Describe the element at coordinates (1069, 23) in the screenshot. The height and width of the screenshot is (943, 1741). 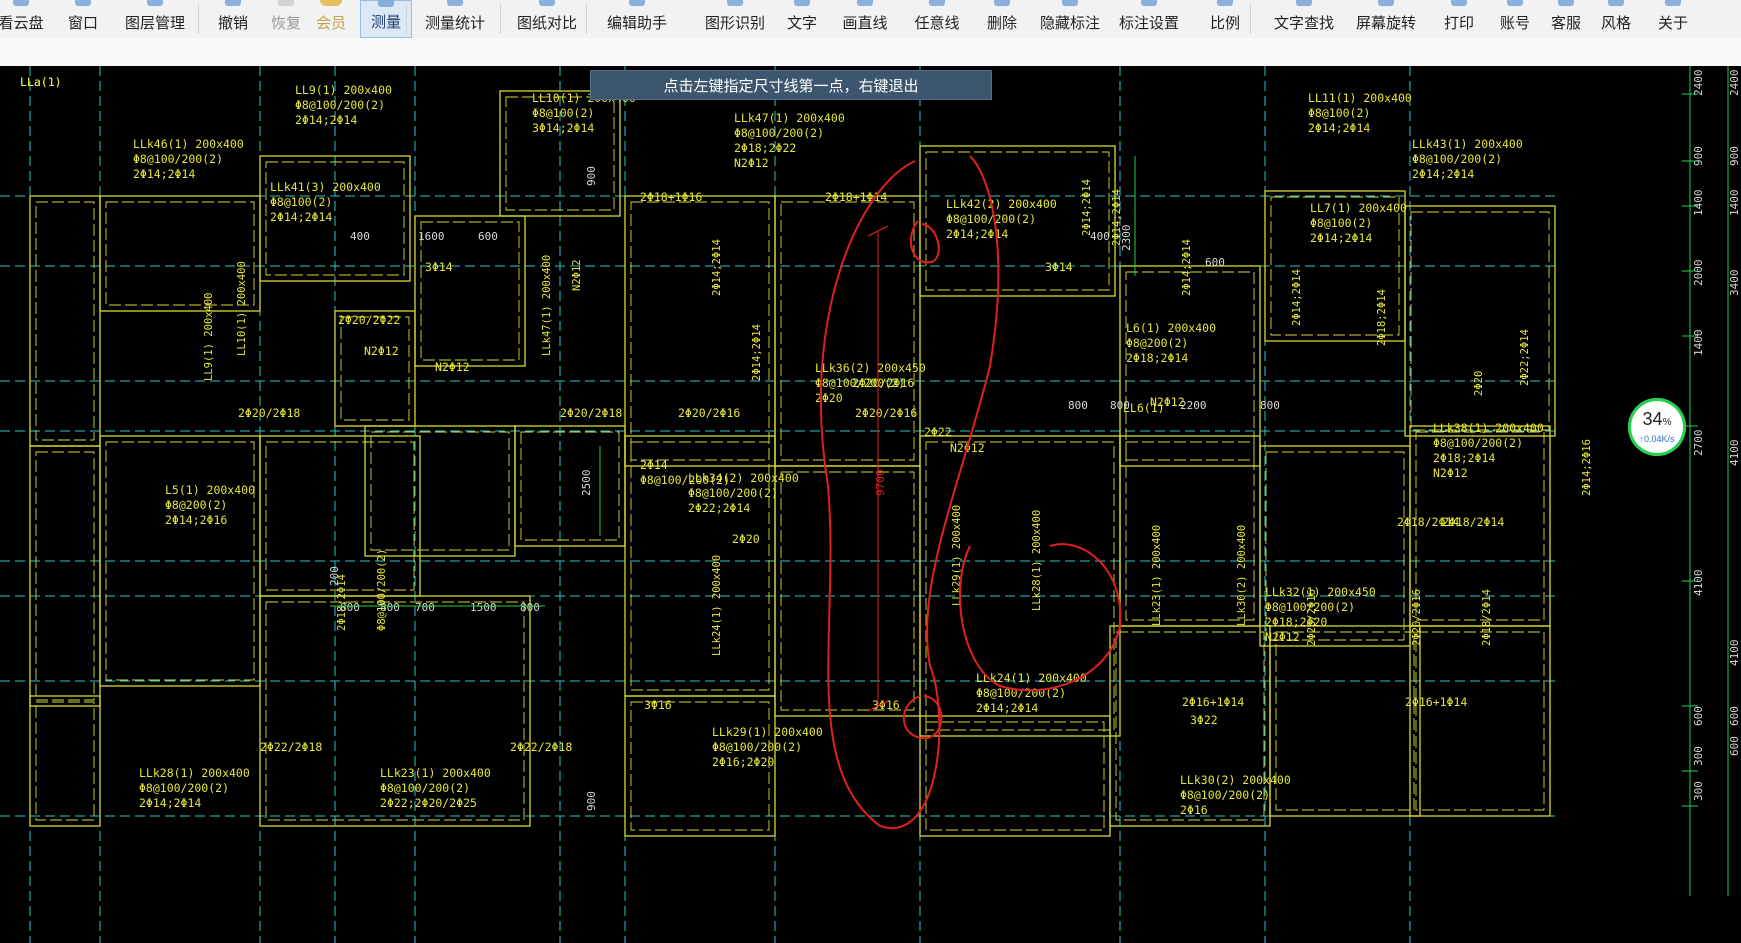
I see `toolbar-label: 隐藏标注` at that location.